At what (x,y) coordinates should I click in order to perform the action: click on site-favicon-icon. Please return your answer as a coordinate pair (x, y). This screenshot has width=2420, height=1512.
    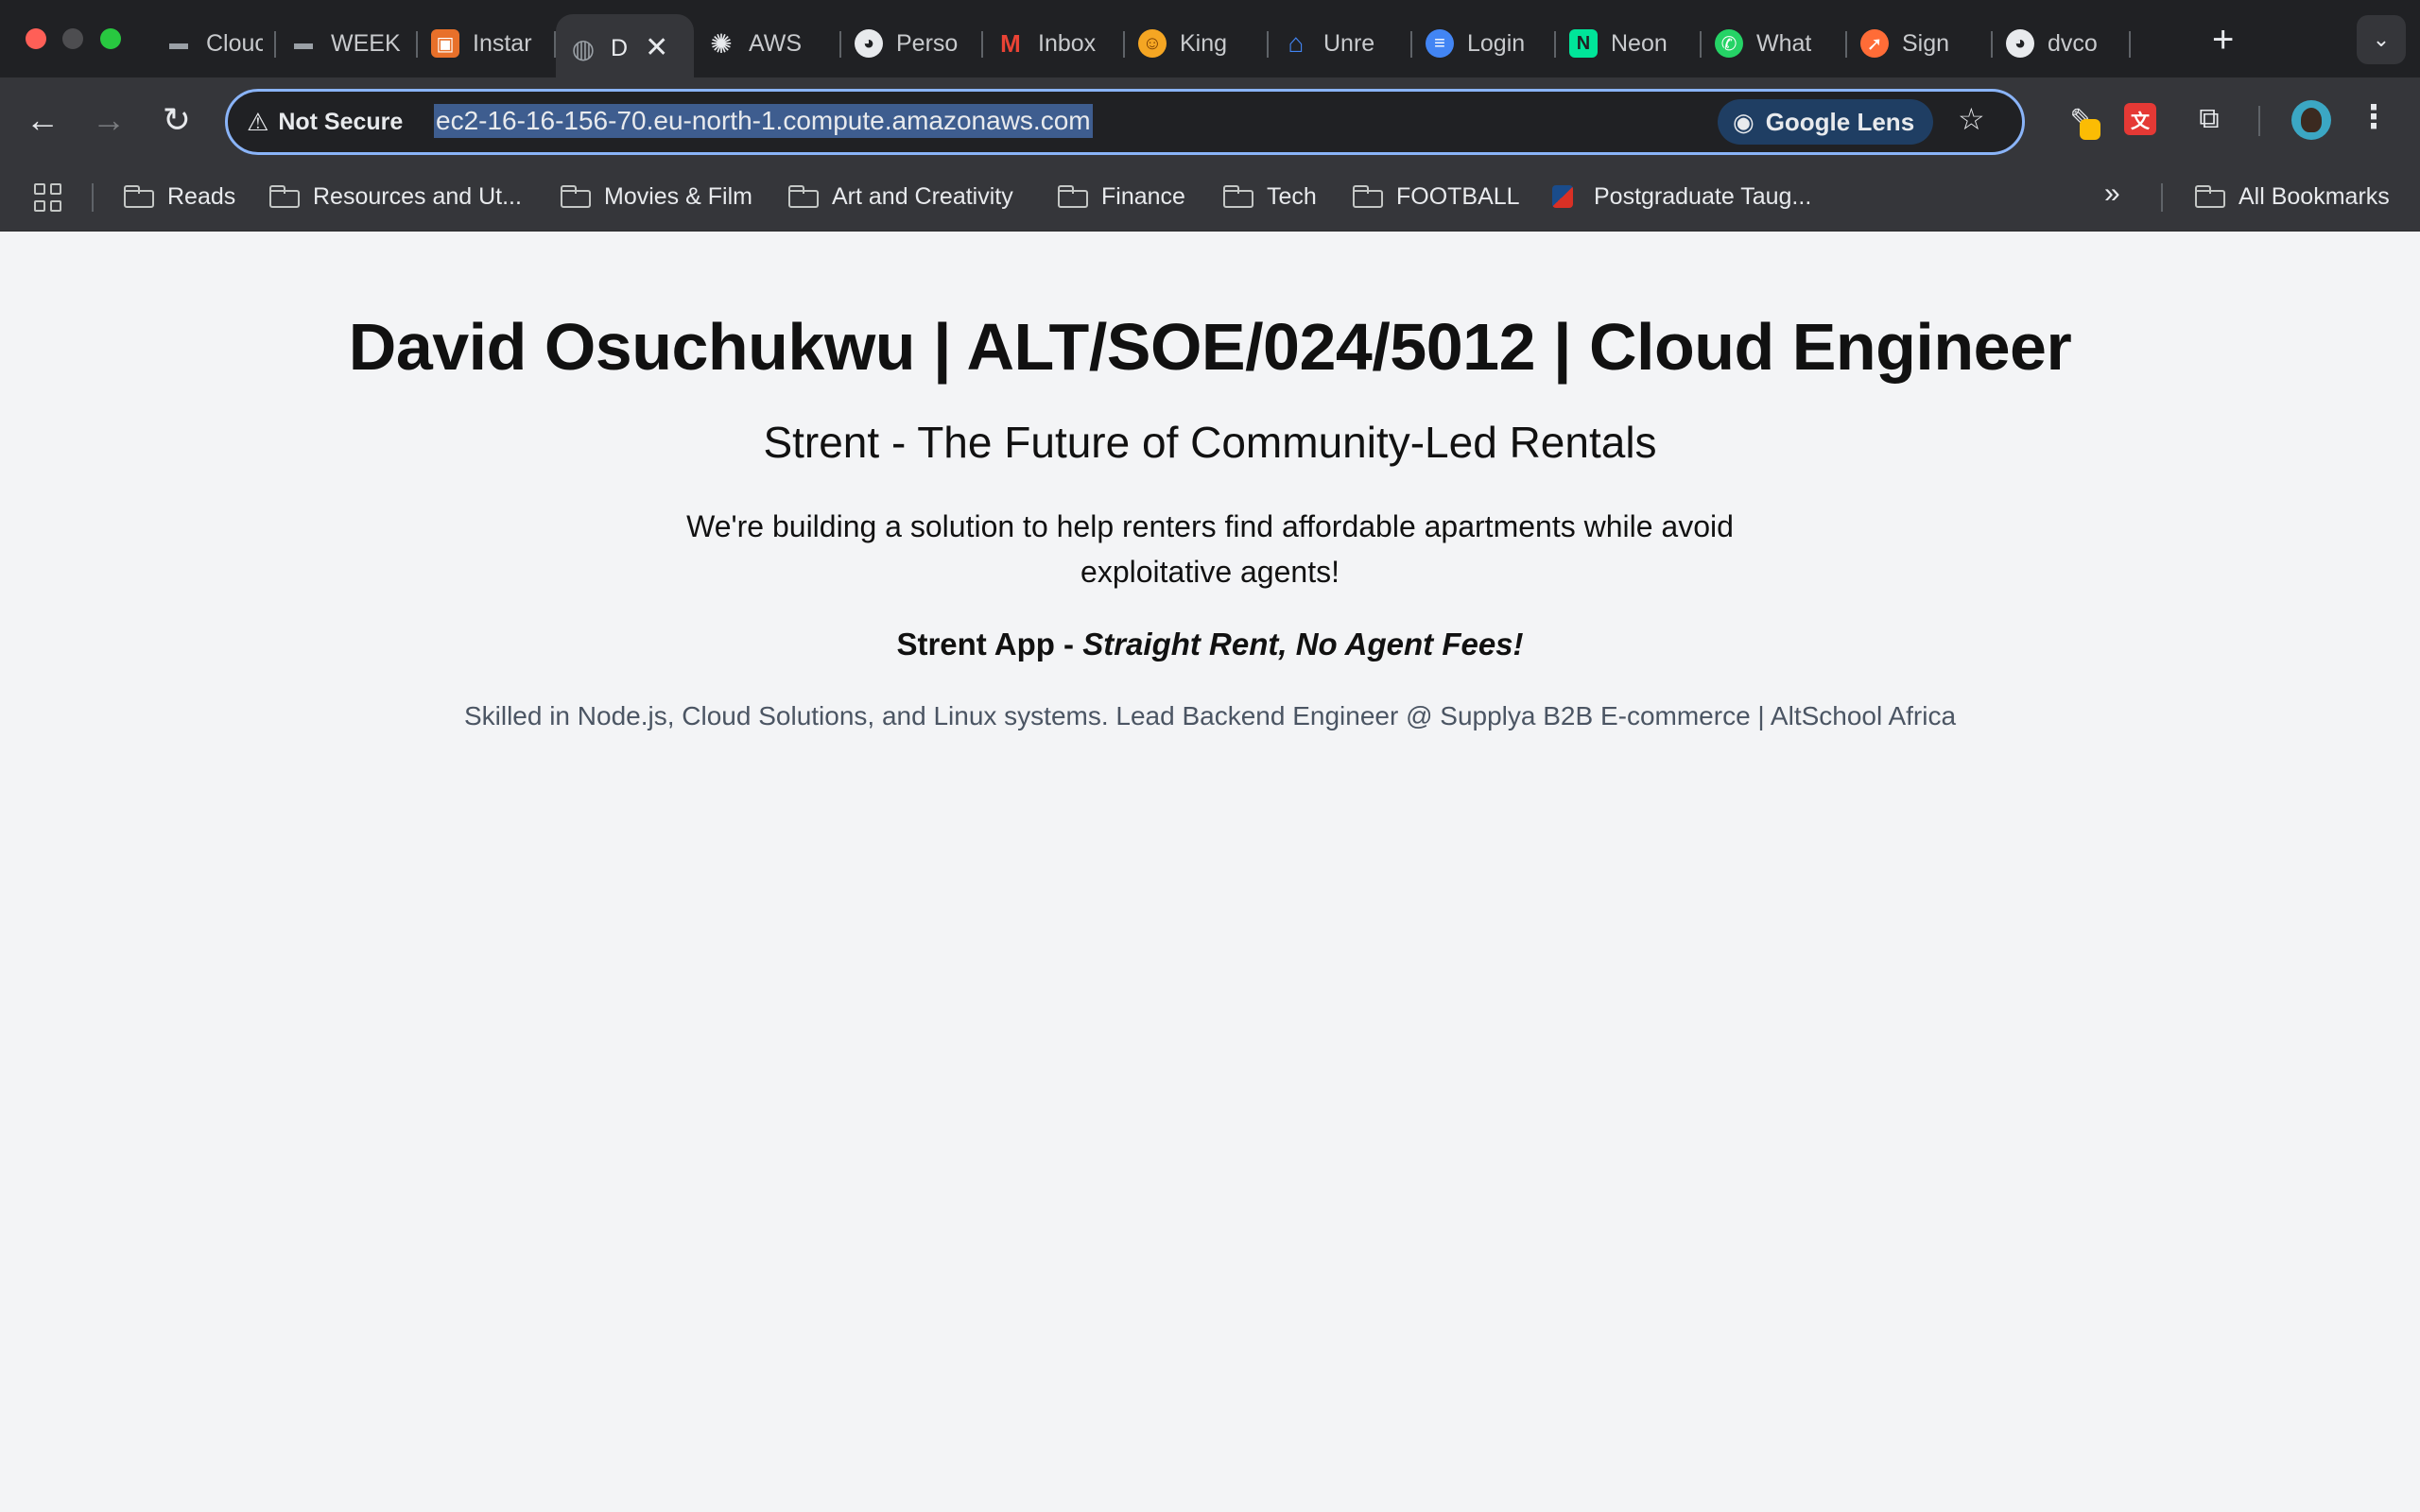
    Looking at the image, I should click on (1562, 196).